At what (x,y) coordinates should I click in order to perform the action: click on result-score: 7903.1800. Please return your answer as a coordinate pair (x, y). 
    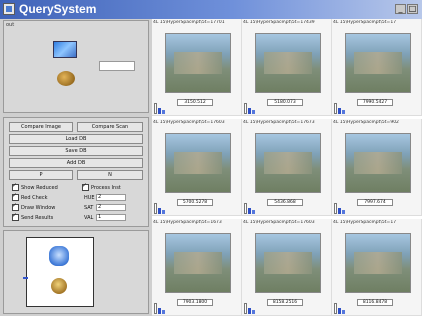
    Looking at the image, I should click on (195, 302).